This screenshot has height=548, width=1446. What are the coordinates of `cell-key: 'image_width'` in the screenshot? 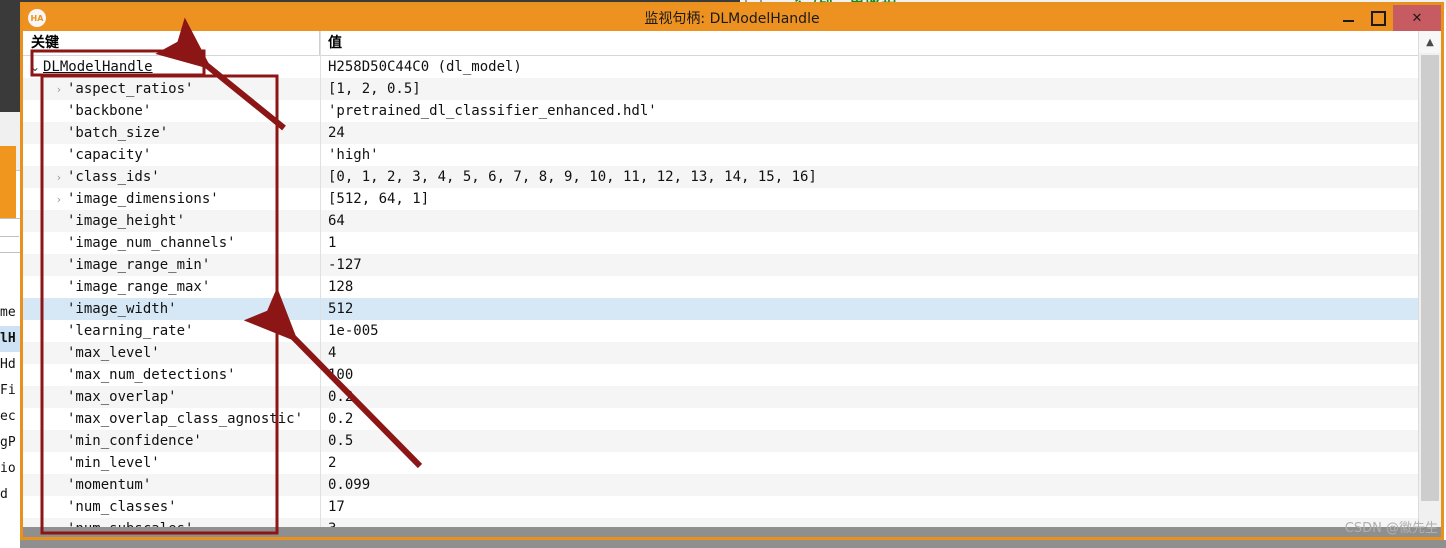 It's located at (171, 309).